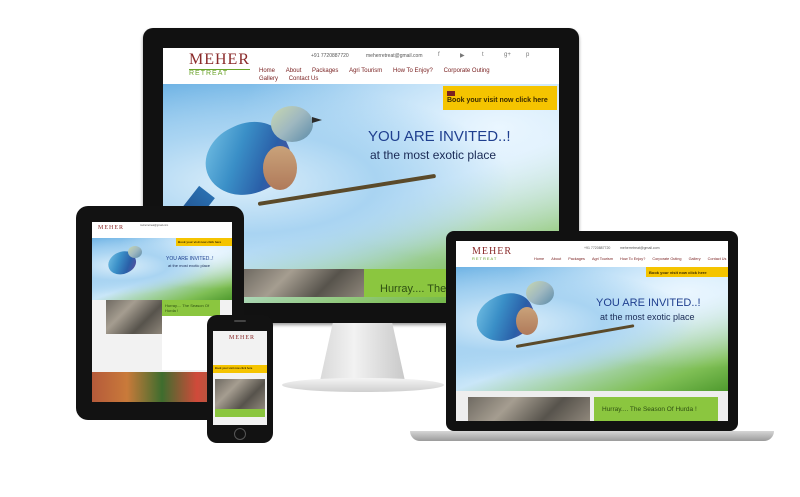 Image resolution: width=800 pixels, height=497 pixels. I want to click on nav-how-to-enjoy: How To Enjoy?, so click(413, 71).